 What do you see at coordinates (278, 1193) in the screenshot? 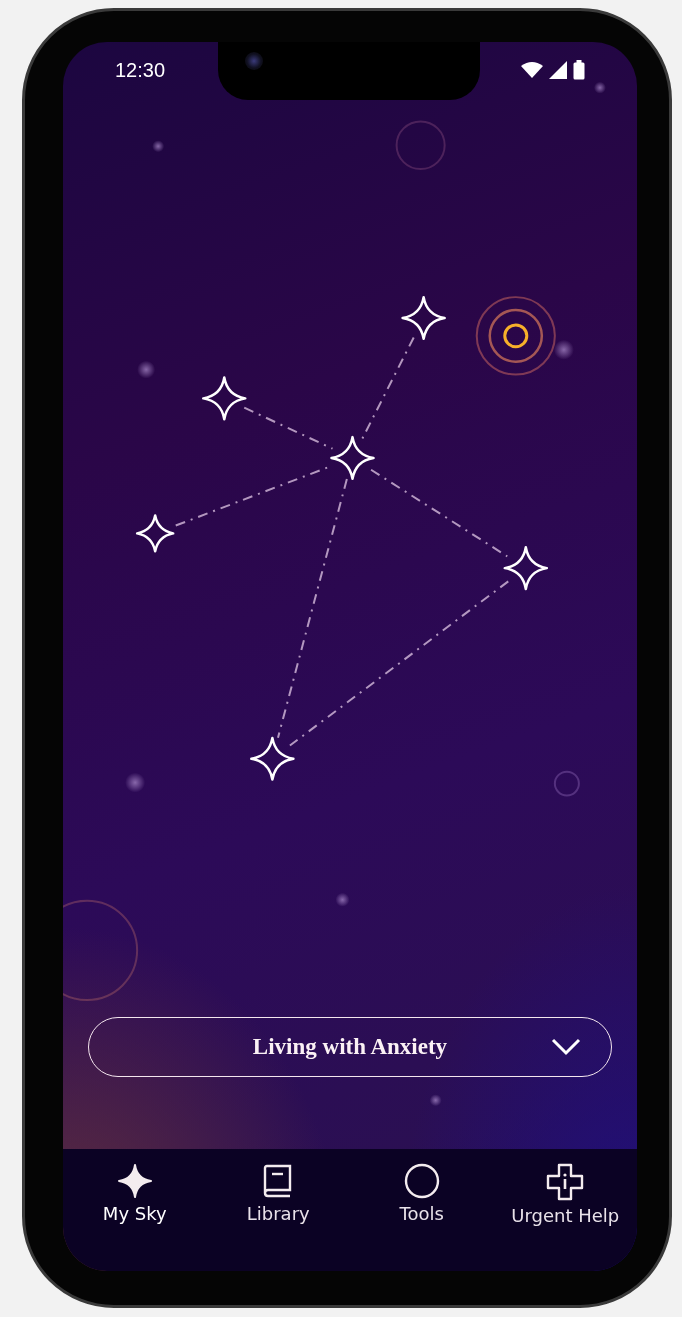
I see `nav-tab: Library` at bounding box center [278, 1193].